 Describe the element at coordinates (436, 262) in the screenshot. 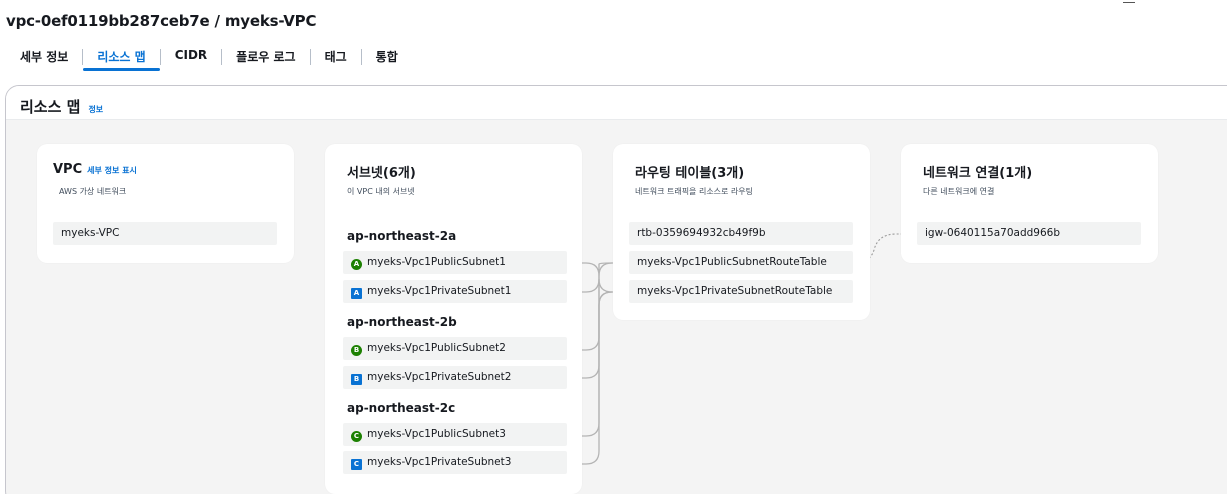

I see `subnet-label: myeks-Vpc1PublicSubnet1` at that location.